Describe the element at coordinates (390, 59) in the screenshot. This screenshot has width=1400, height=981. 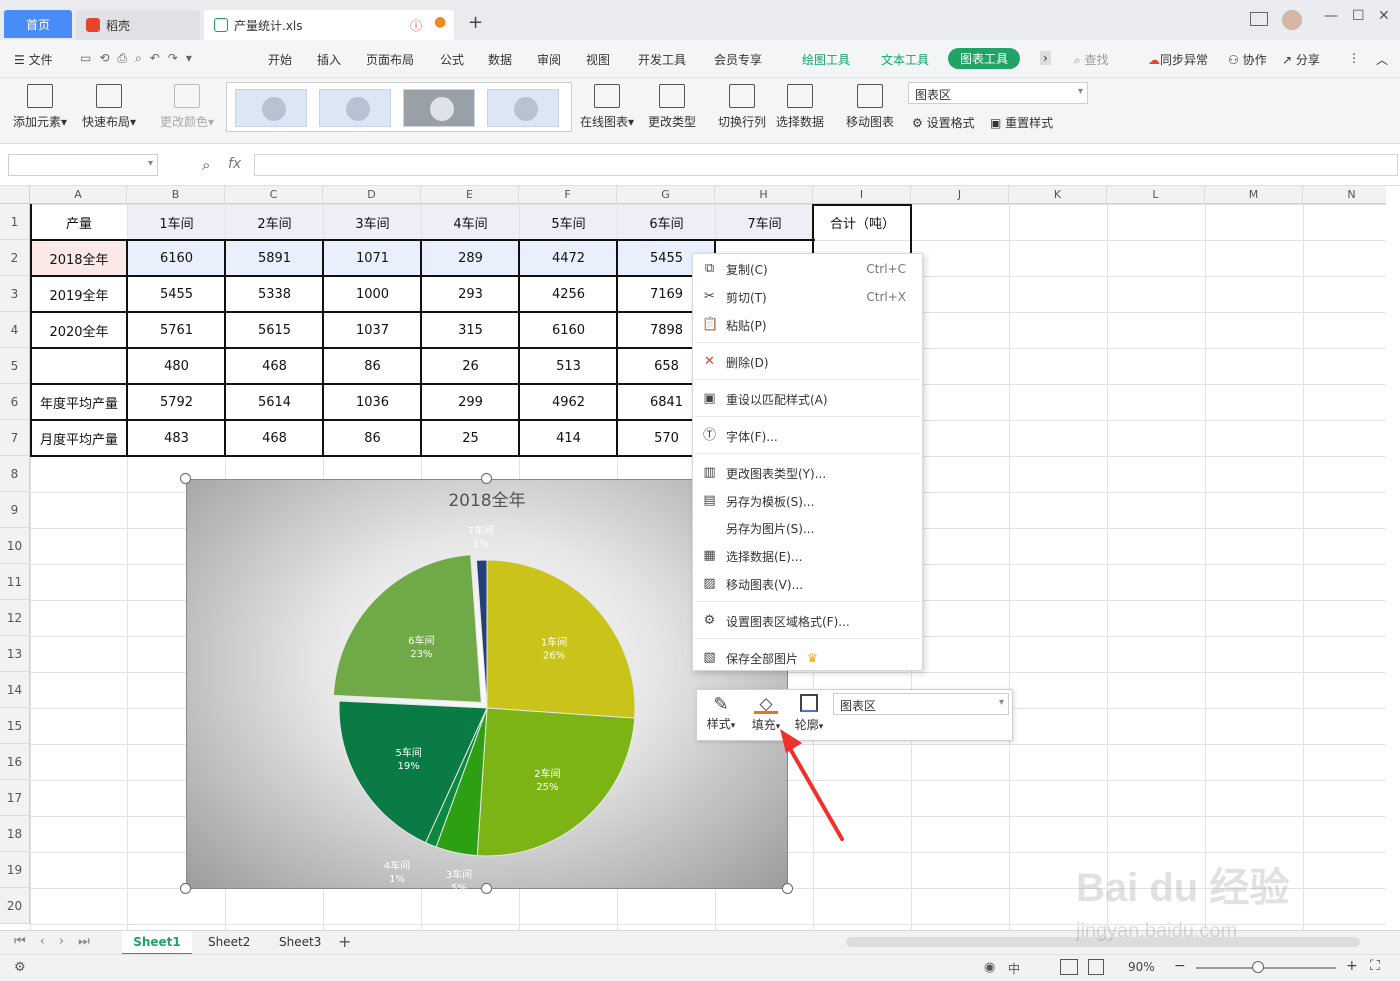
I see `menu-page-layout: 页面布局` at that location.